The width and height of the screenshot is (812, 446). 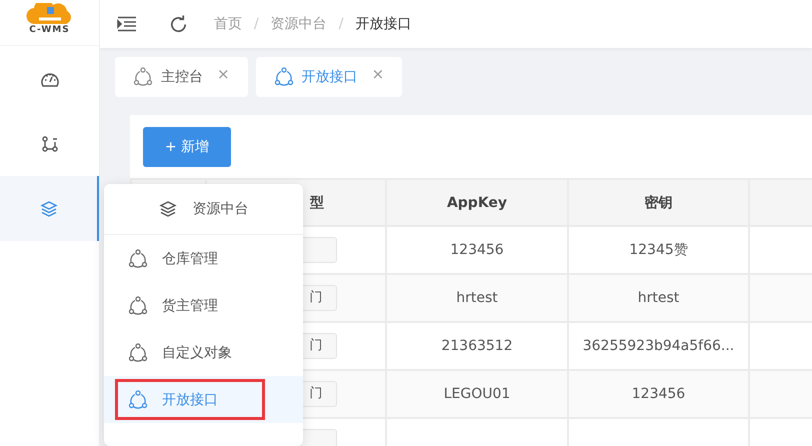 What do you see at coordinates (178, 24) in the screenshot?
I see `refresh-icon` at bounding box center [178, 24].